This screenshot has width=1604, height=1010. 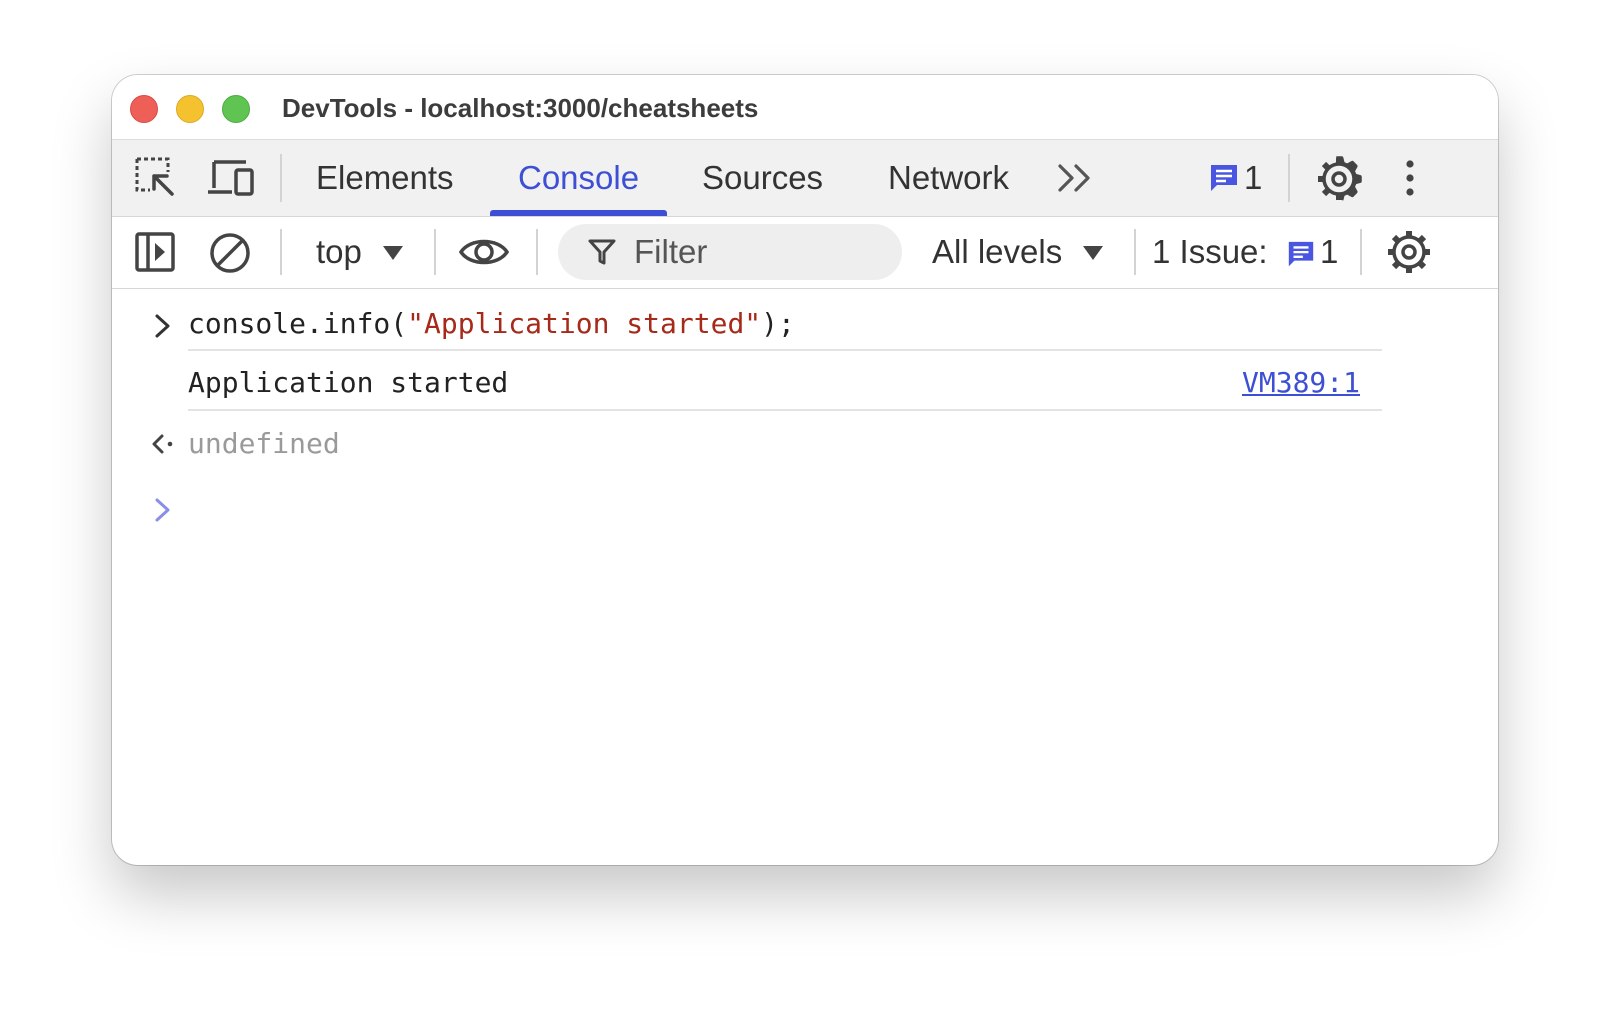 I want to click on source-link: VM389:1, so click(x=1301, y=382).